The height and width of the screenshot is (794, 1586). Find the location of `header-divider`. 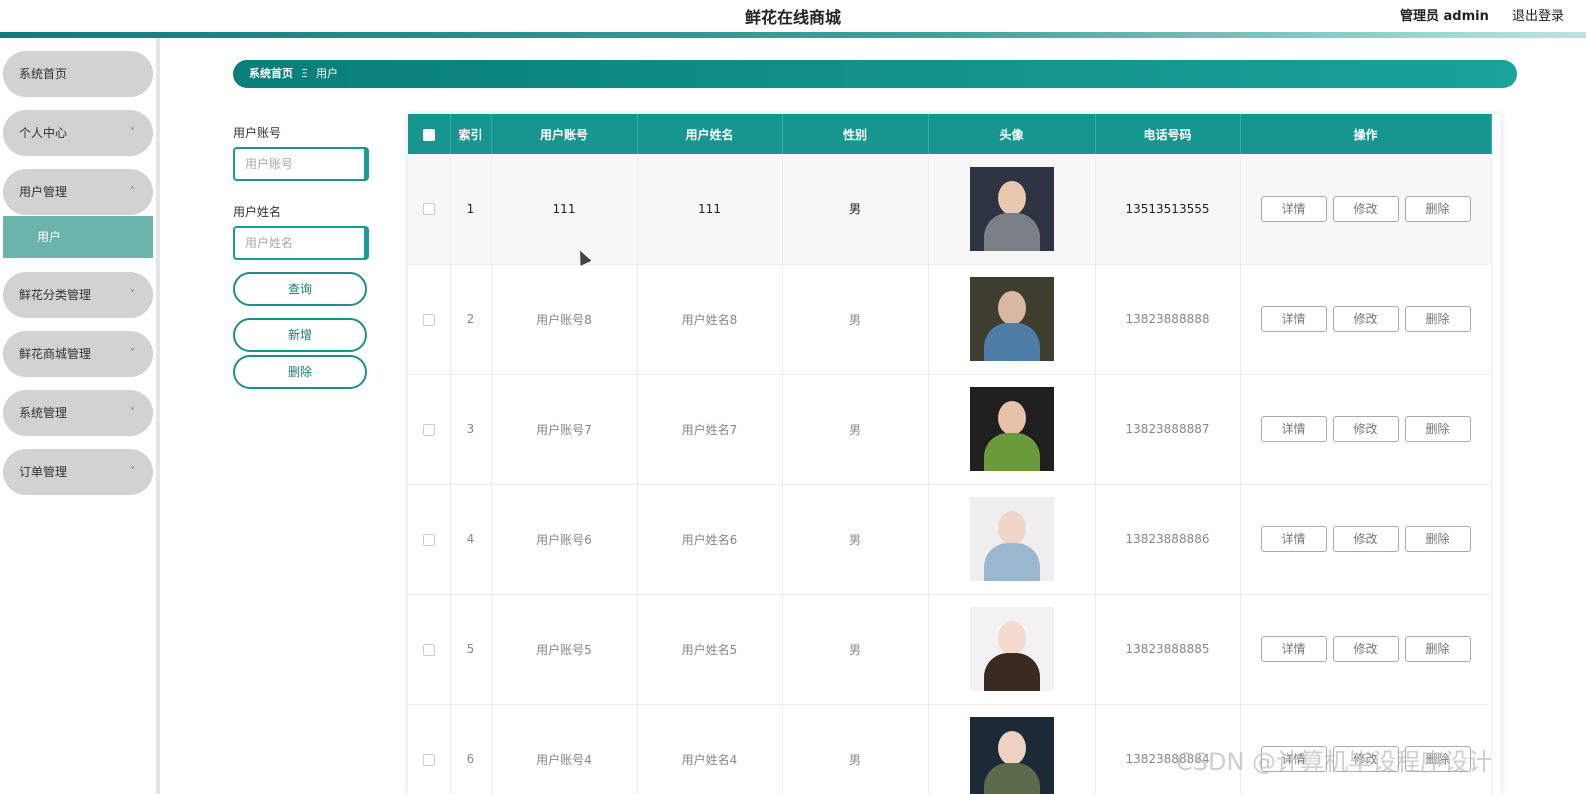

header-divider is located at coordinates (793, 35).